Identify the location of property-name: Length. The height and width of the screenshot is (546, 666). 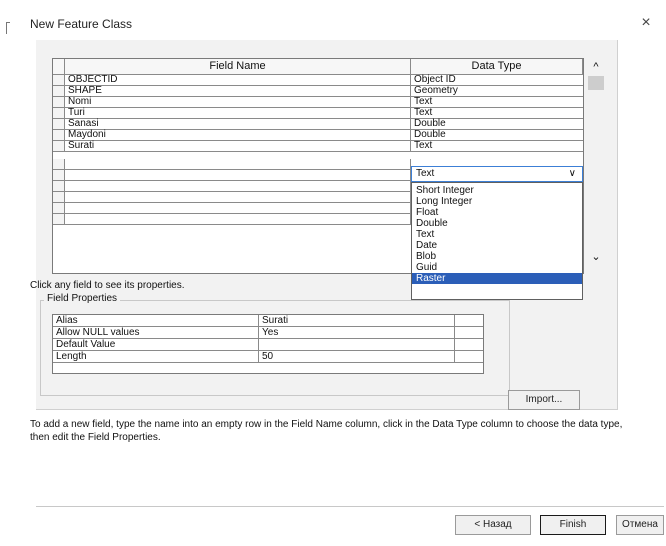
(156, 357).